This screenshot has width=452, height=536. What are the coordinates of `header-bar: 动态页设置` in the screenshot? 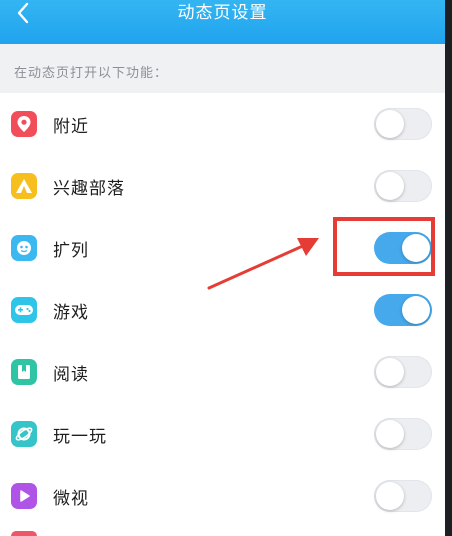 It's located at (222, 22).